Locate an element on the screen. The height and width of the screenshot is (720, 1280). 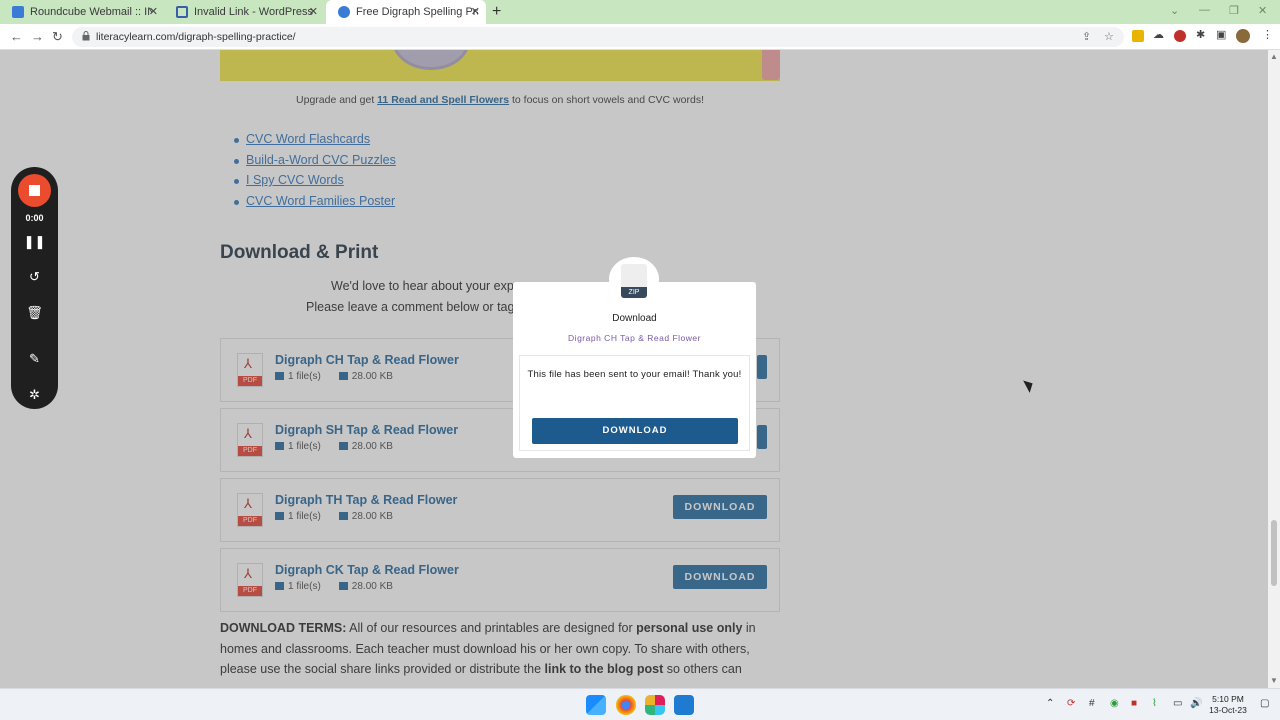
restore-icon: ❐ is located at coordinates (1234, 10).